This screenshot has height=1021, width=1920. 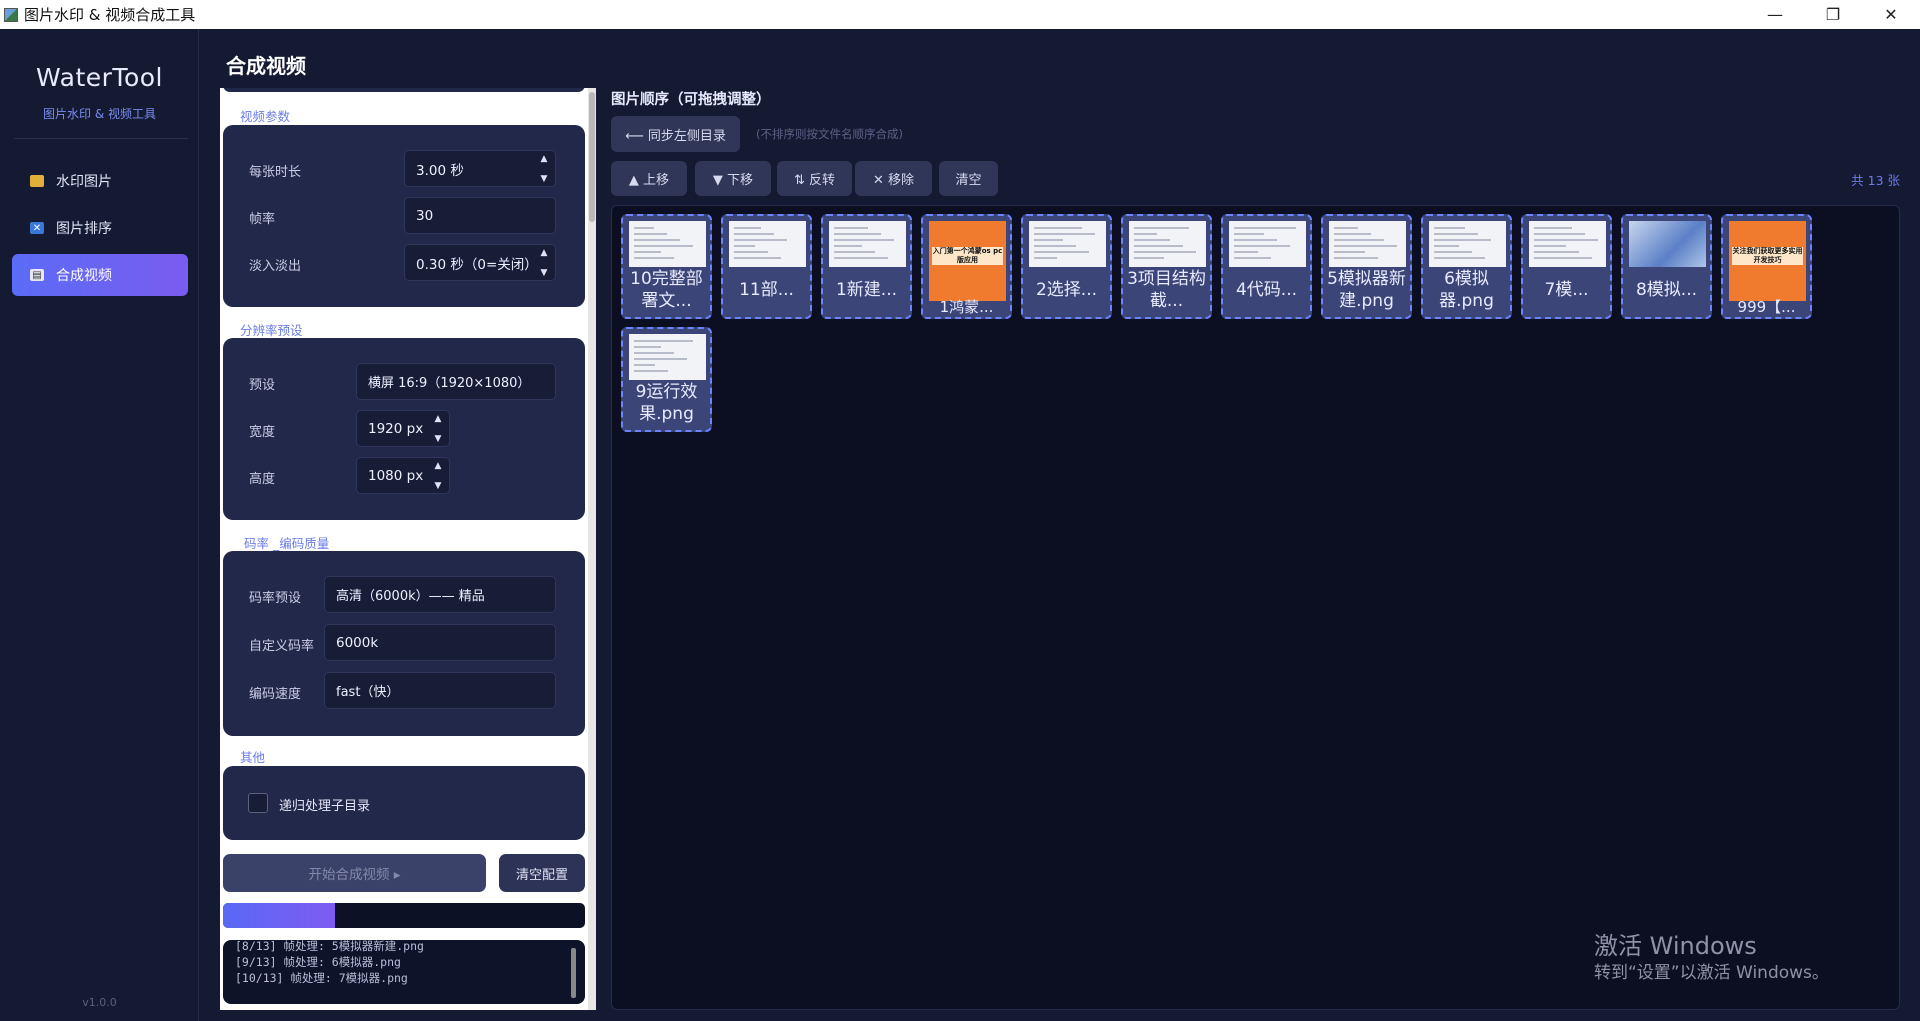 I want to click on section-other: 其他, so click(x=253, y=757).